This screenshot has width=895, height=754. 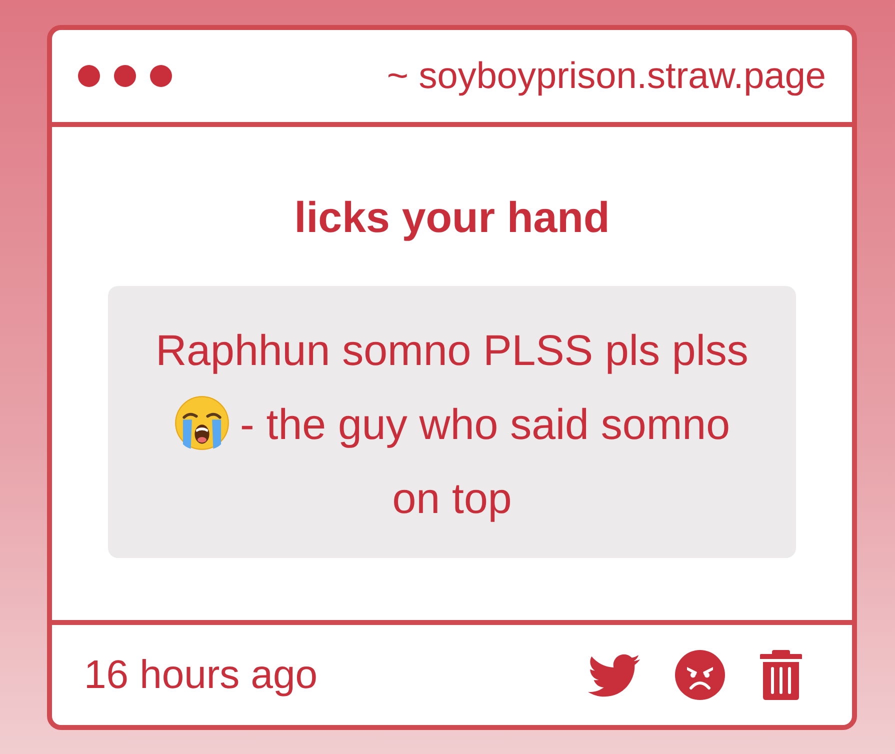 I want to click on message-text: - the guy who said somno on top, so click(x=485, y=462).